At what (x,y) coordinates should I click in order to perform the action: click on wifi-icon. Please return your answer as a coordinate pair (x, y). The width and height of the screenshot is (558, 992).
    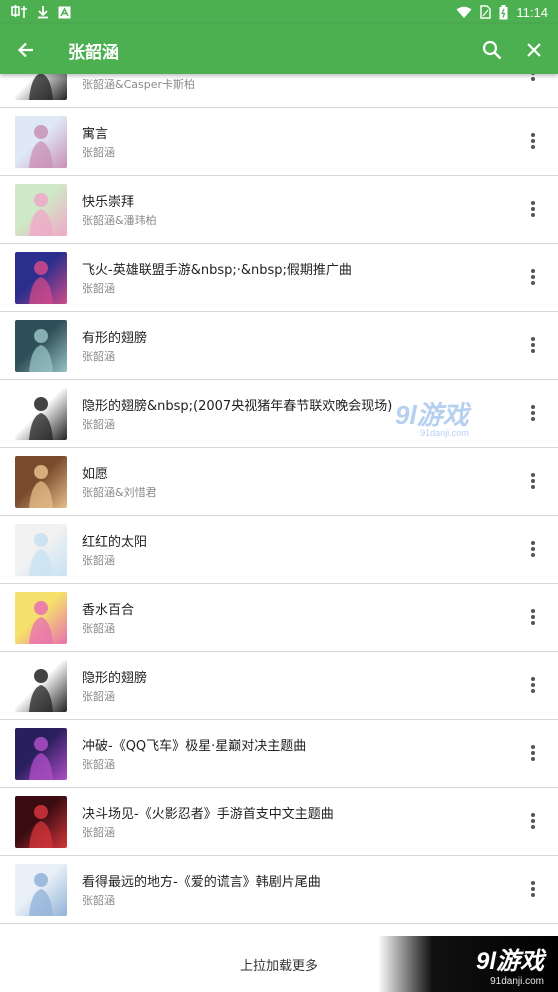
    Looking at the image, I should click on (464, 12).